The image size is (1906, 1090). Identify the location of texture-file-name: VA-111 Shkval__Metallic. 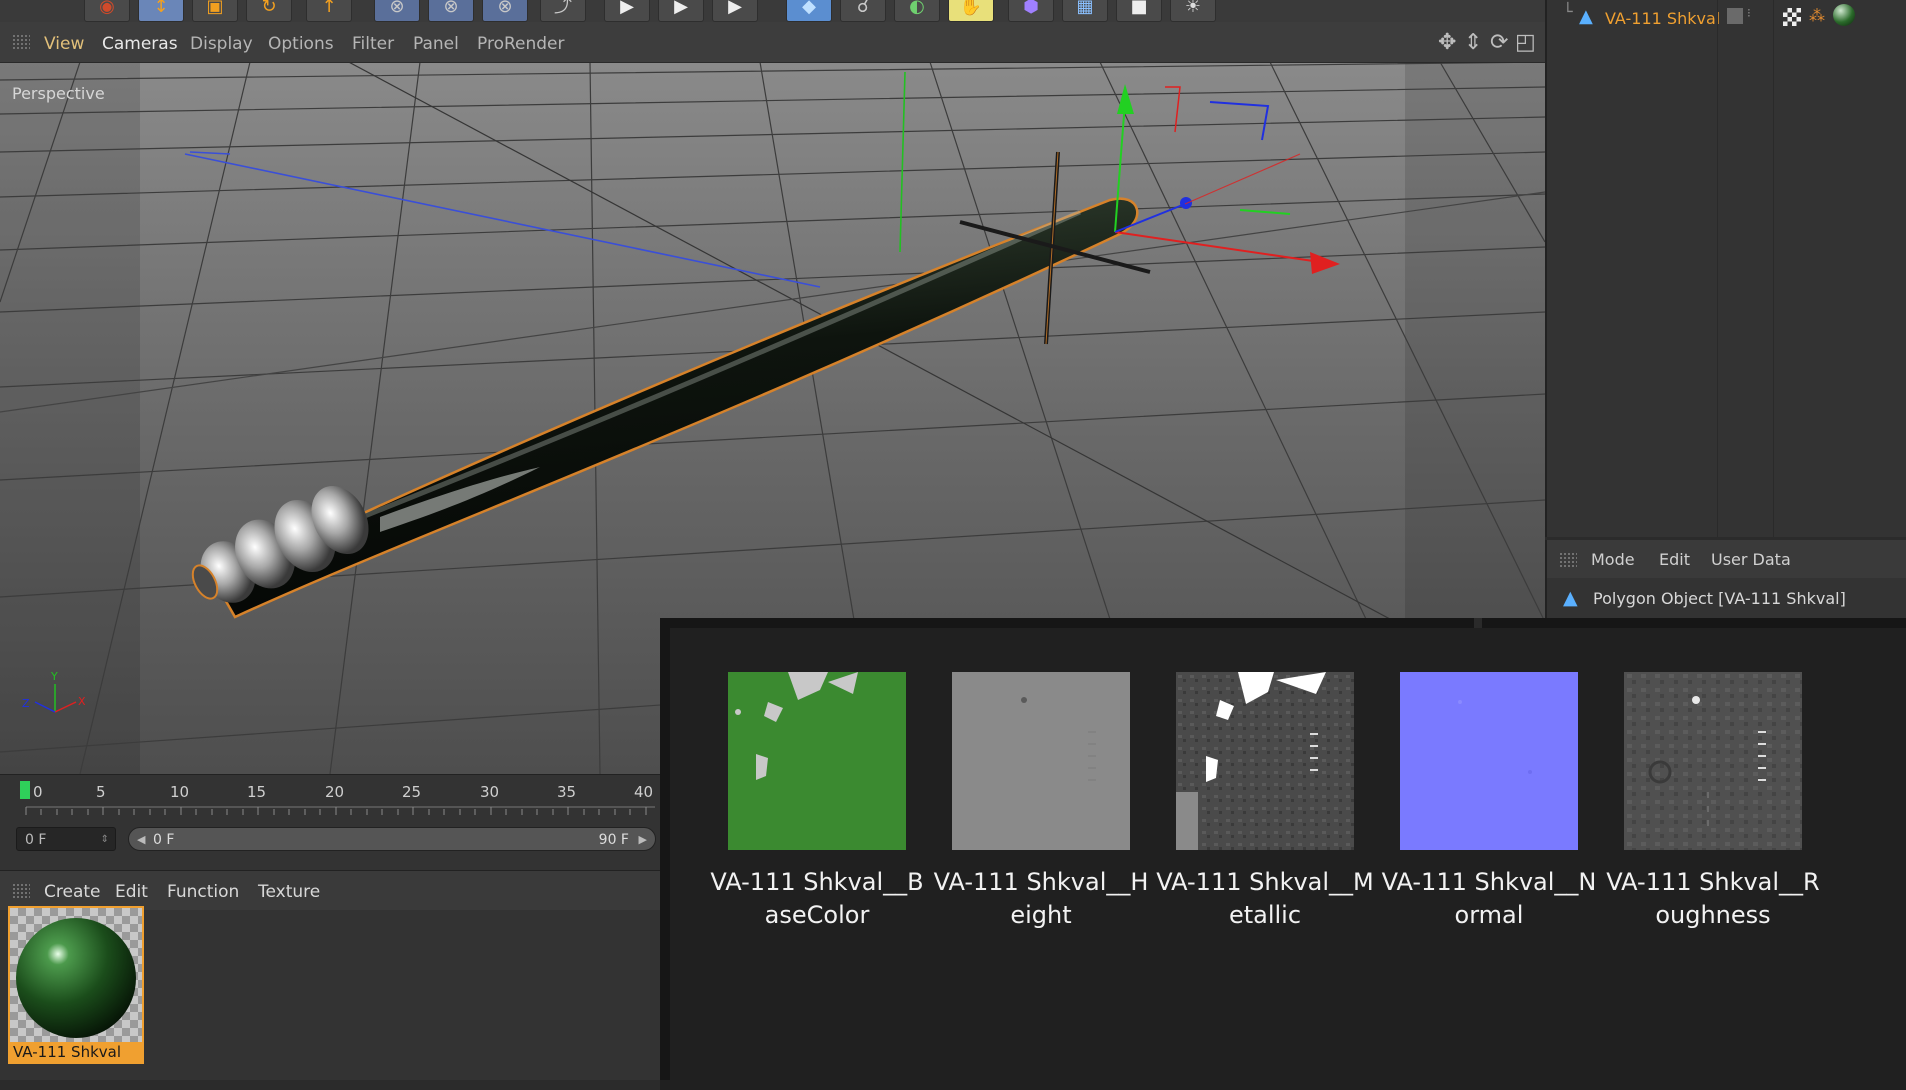
(1265, 898).